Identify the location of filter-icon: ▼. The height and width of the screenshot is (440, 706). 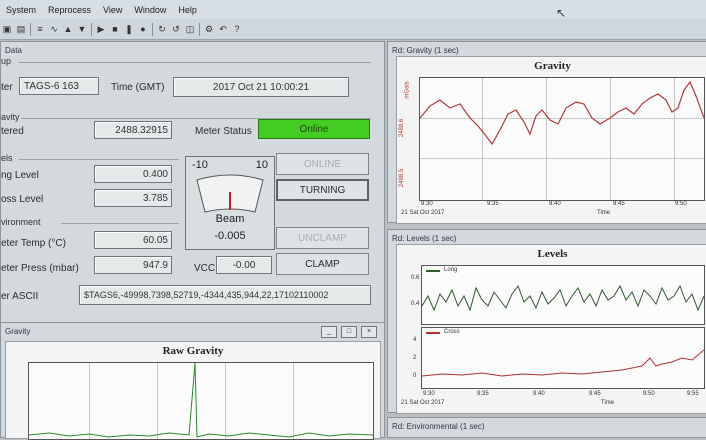
(82, 29).